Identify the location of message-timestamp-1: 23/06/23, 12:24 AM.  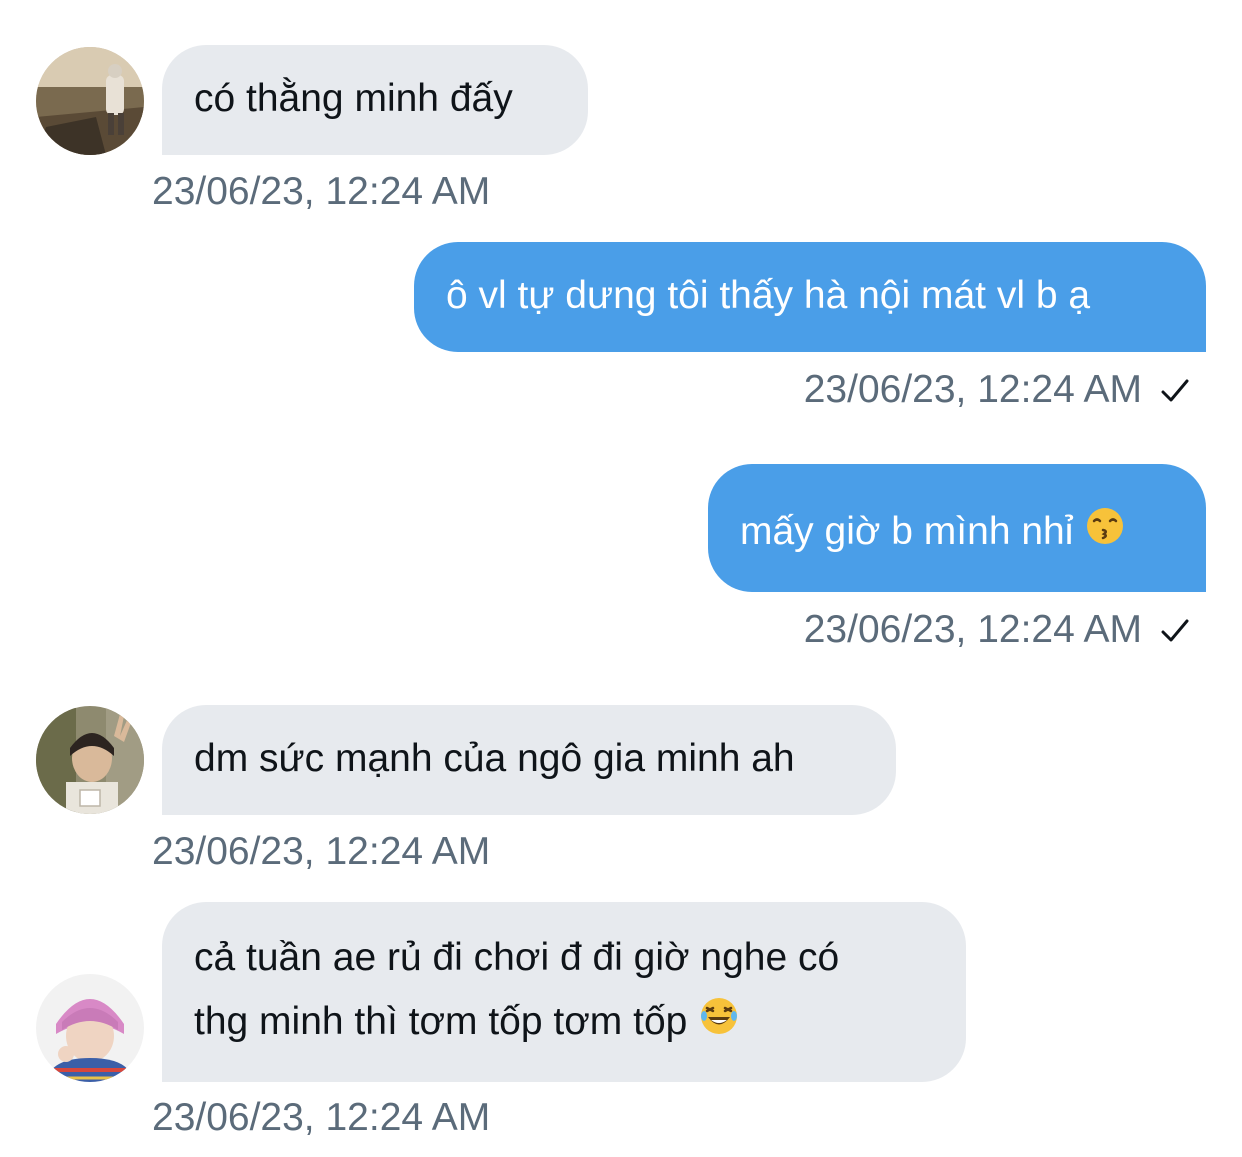
(321, 191).